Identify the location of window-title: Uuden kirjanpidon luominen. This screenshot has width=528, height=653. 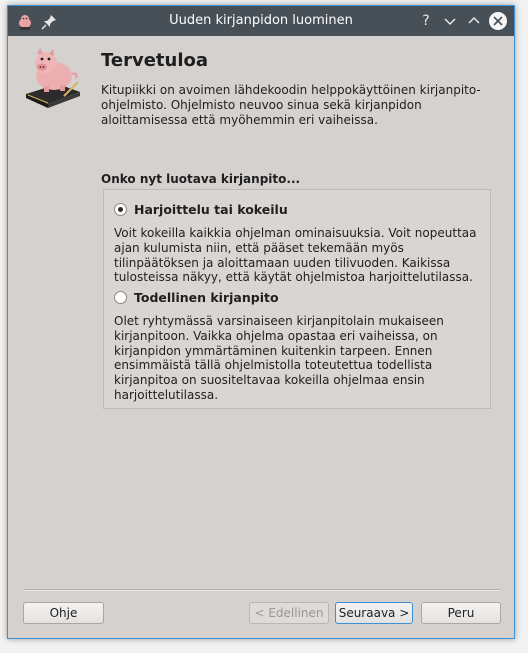
(261, 20).